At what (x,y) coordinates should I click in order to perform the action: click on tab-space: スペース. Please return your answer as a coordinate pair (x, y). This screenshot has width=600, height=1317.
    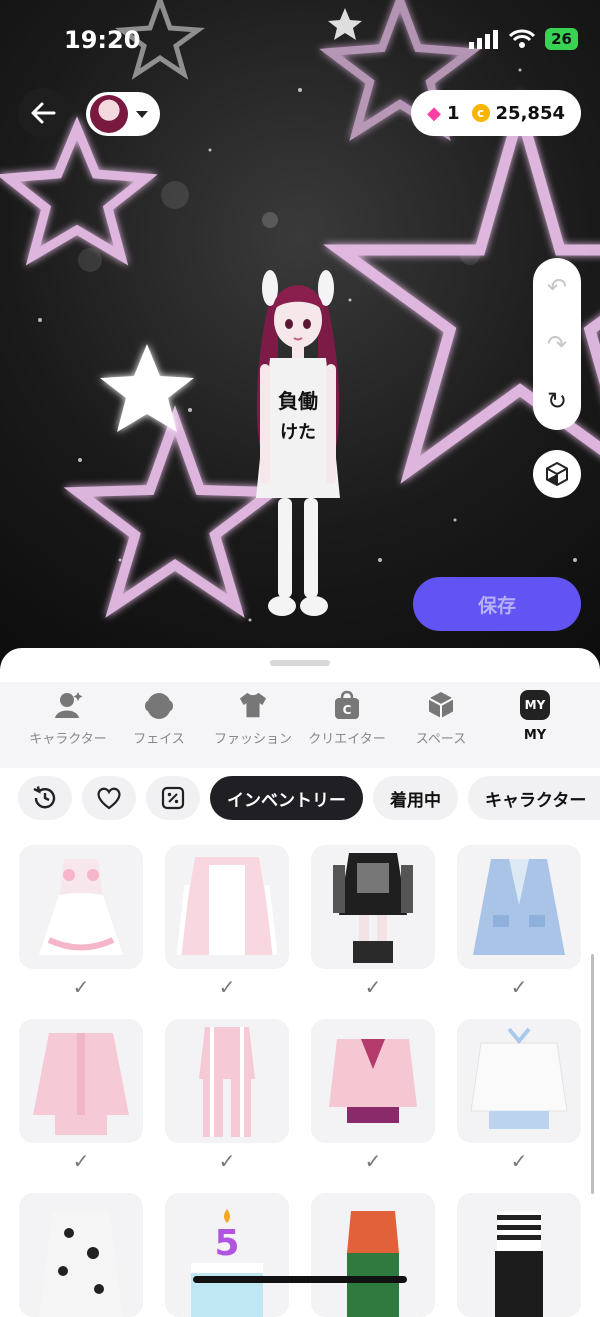
    Looking at the image, I should click on (441, 725).